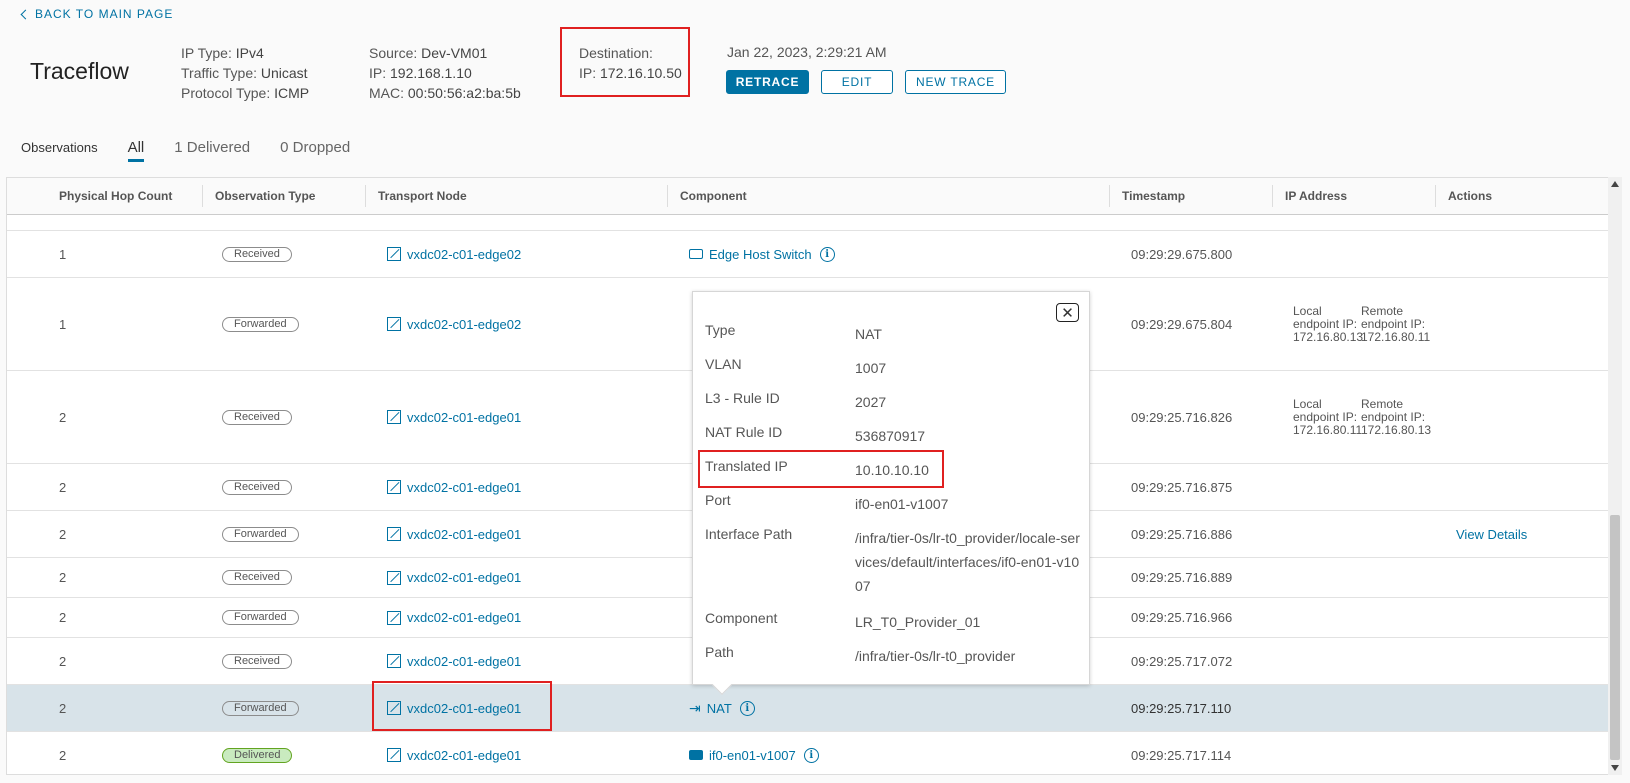 This screenshot has height=783, width=1630. I want to click on tab-delivered: 1 Delivered, so click(212, 150).